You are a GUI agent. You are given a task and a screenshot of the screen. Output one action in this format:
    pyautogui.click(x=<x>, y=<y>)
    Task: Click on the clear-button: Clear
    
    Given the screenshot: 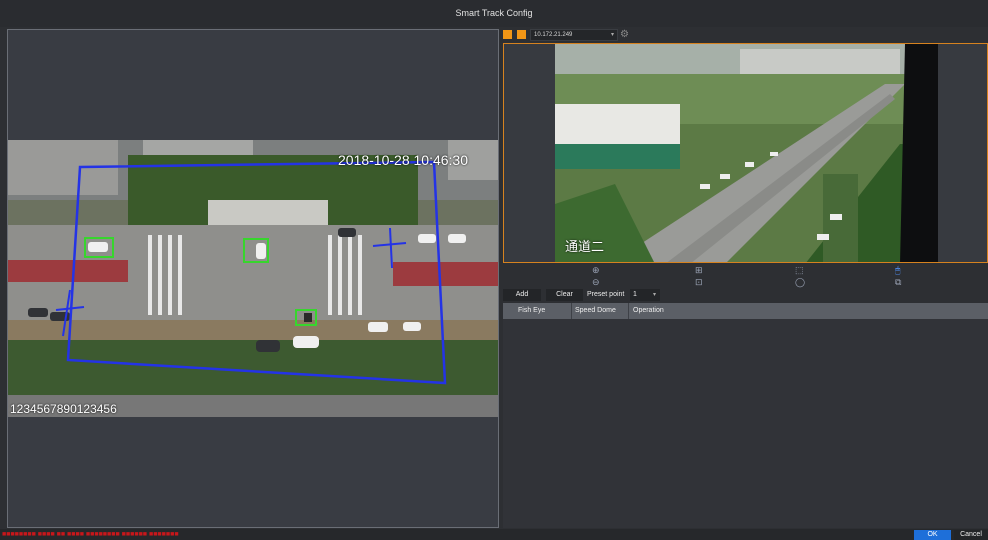 What is the action you would take?
    pyautogui.click(x=564, y=295)
    